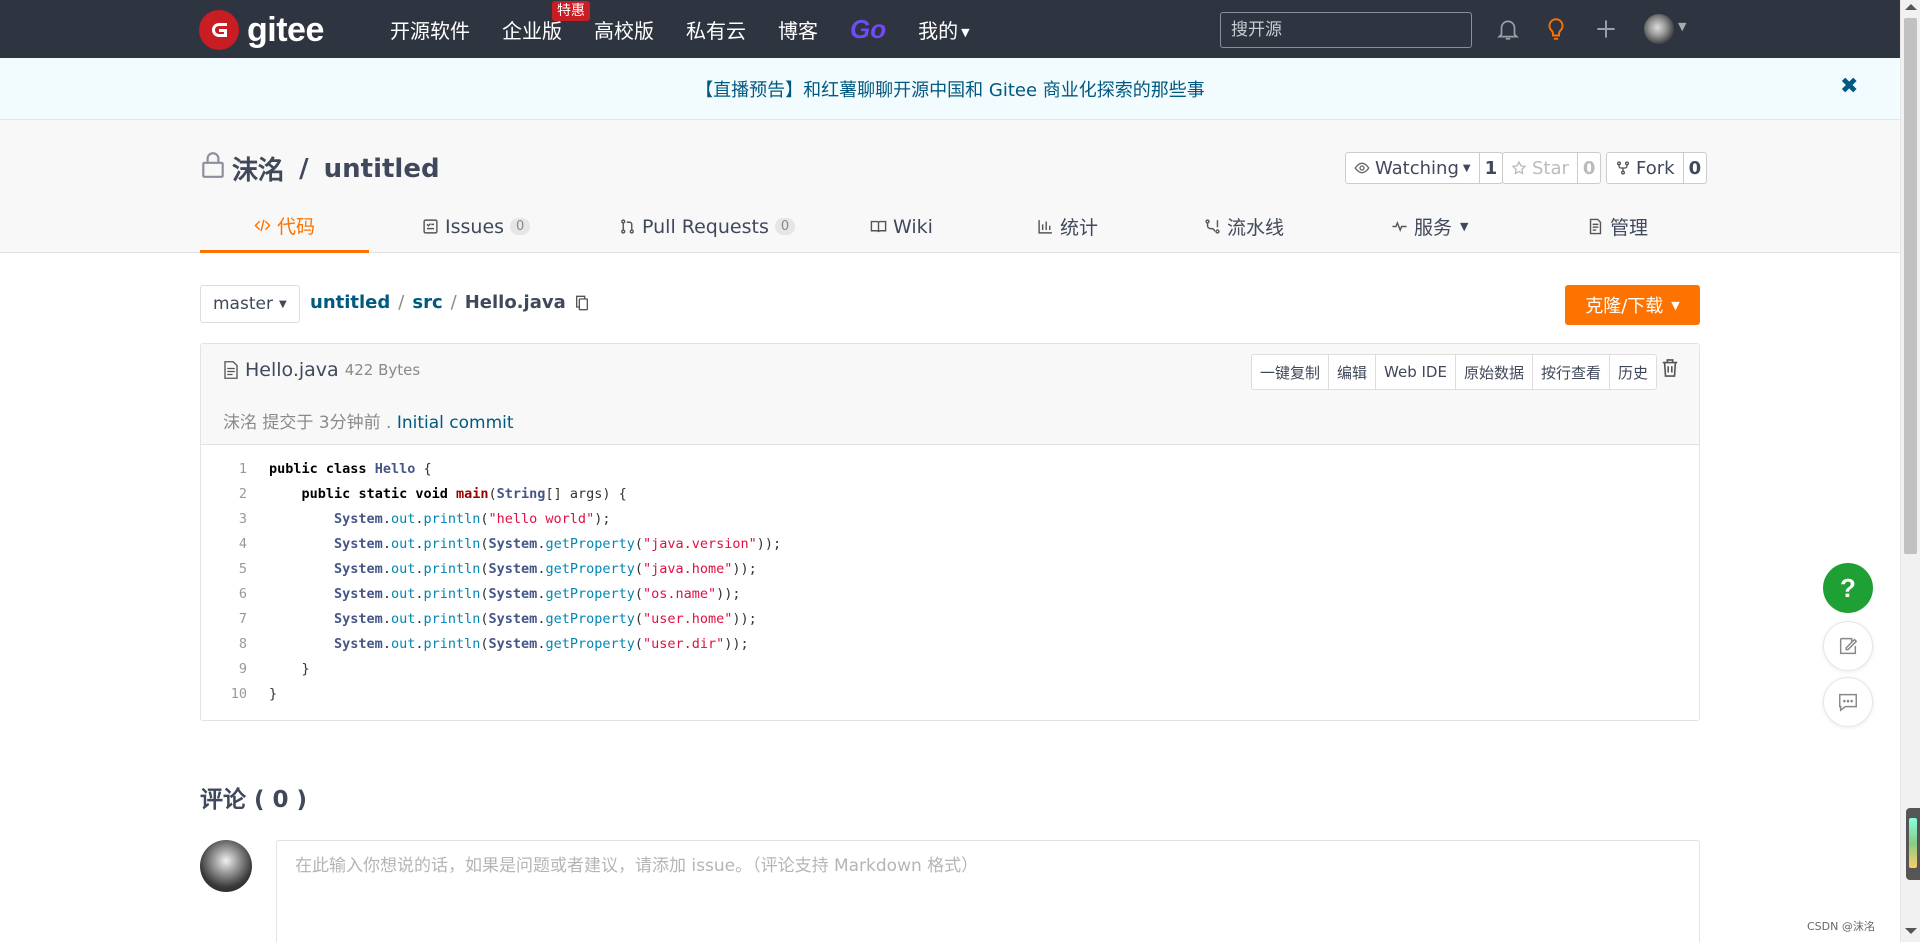 This screenshot has width=1920, height=942. What do you see at coordinates (1351, 372) in the screenshot?
I see `edit-button: 编辑` at bounding box center [1351, 372].